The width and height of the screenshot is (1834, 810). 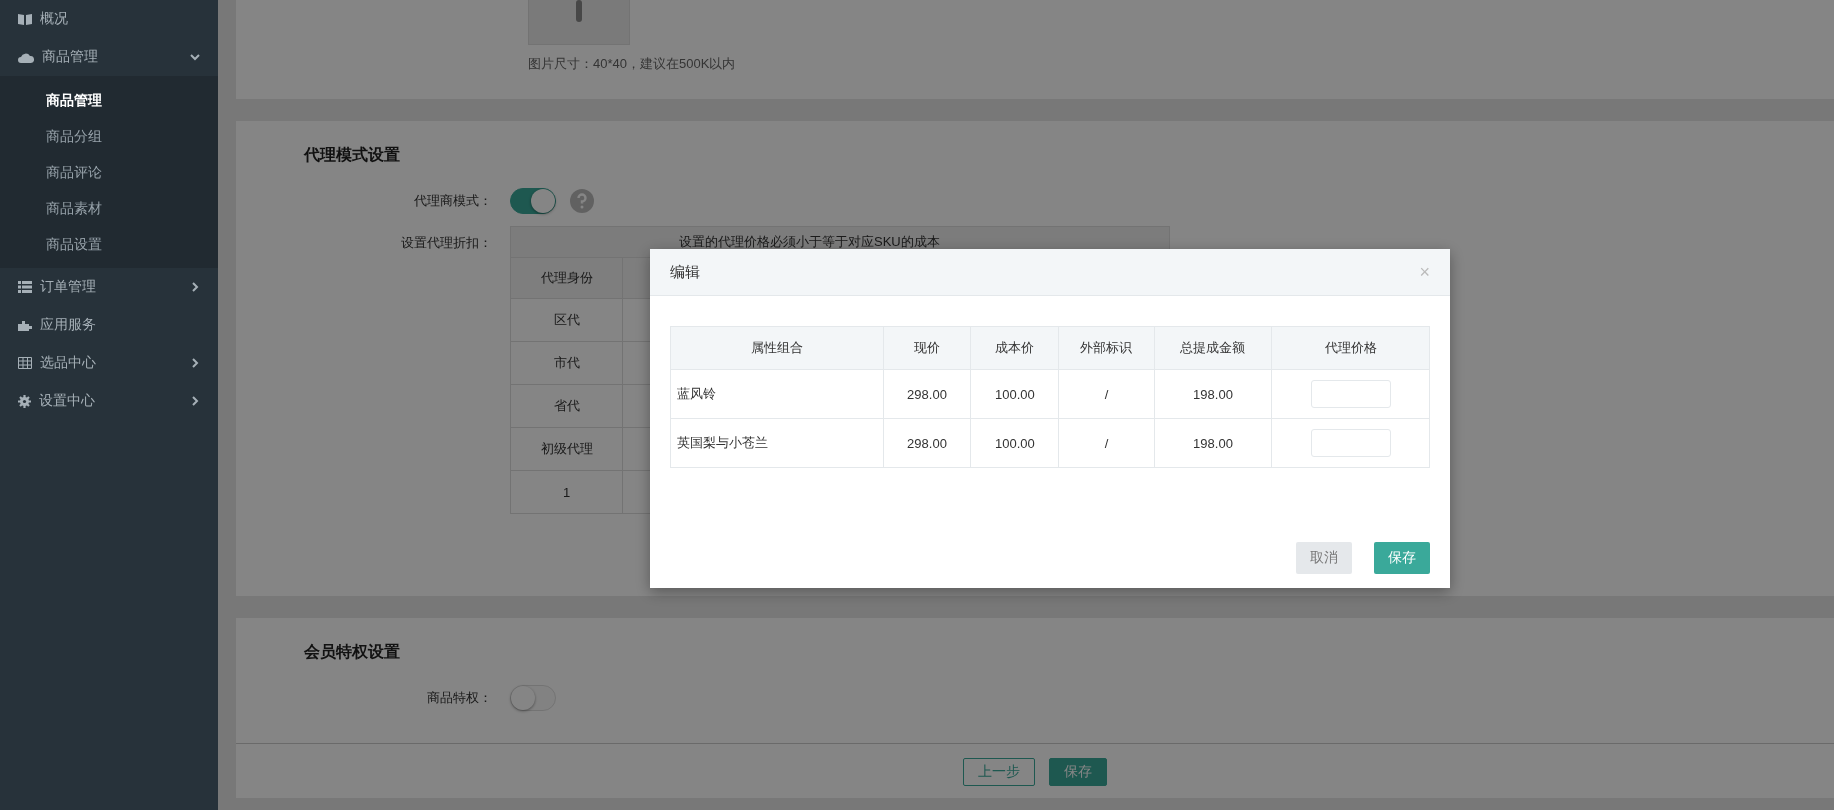 What do you see at coordinates (109, 19) in the screenshot?
I see `sidebar-item: 概况` at bounding box center [109, 19].